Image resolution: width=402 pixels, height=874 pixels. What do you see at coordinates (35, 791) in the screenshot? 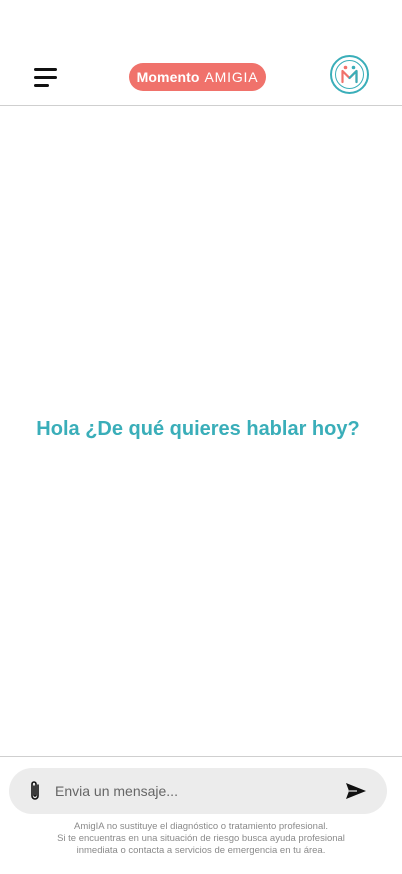
I see `paperclip-icon` at bounding box center [35, 791].